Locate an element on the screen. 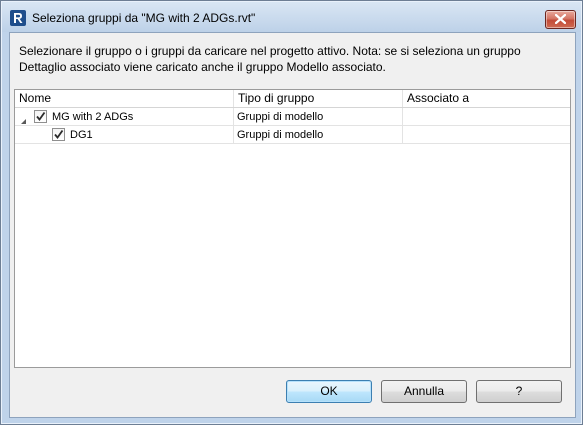 Image resolution: width=583 pixels, height=425 pixels. column-header-group-type: Tipo di gruppo is located at coordinates (318, 98).